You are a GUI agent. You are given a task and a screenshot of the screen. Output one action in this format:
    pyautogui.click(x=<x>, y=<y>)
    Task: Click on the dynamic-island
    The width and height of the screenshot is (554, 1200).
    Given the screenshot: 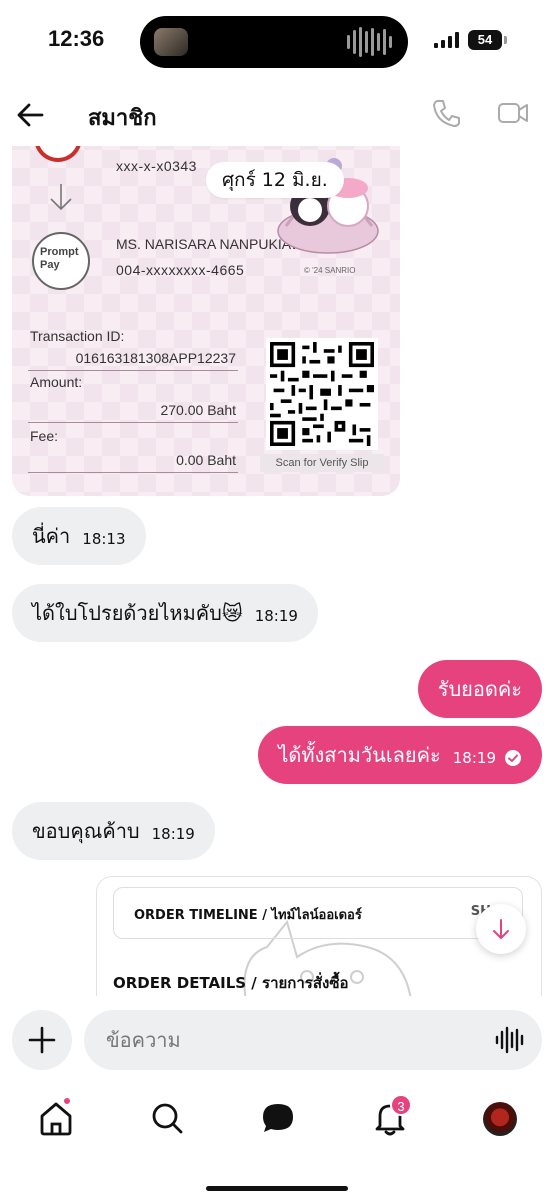 What is the action you would take?
    pyautogui.click(x=274, y=42)
    